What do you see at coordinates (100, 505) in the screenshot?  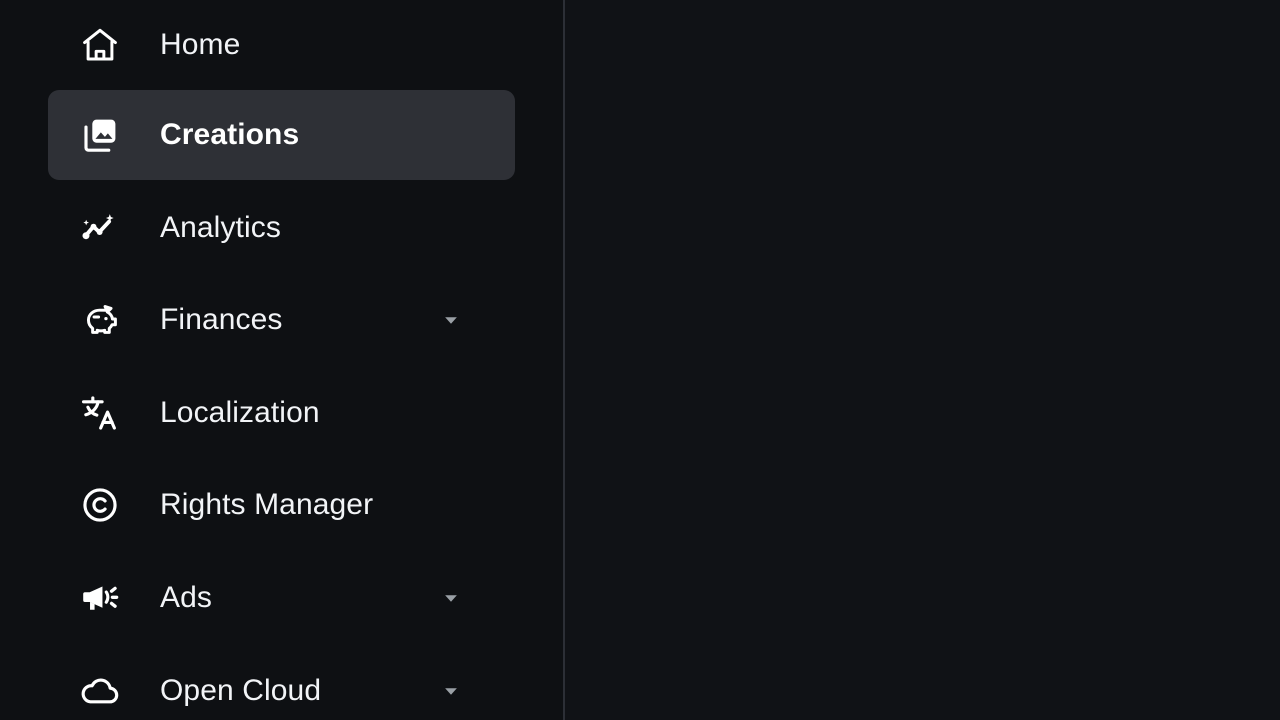 I see `copyright-icon` at bounding box center [100, 505].